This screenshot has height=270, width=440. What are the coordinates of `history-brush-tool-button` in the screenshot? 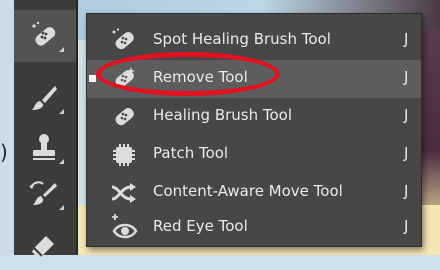 It's located at (45, 194).